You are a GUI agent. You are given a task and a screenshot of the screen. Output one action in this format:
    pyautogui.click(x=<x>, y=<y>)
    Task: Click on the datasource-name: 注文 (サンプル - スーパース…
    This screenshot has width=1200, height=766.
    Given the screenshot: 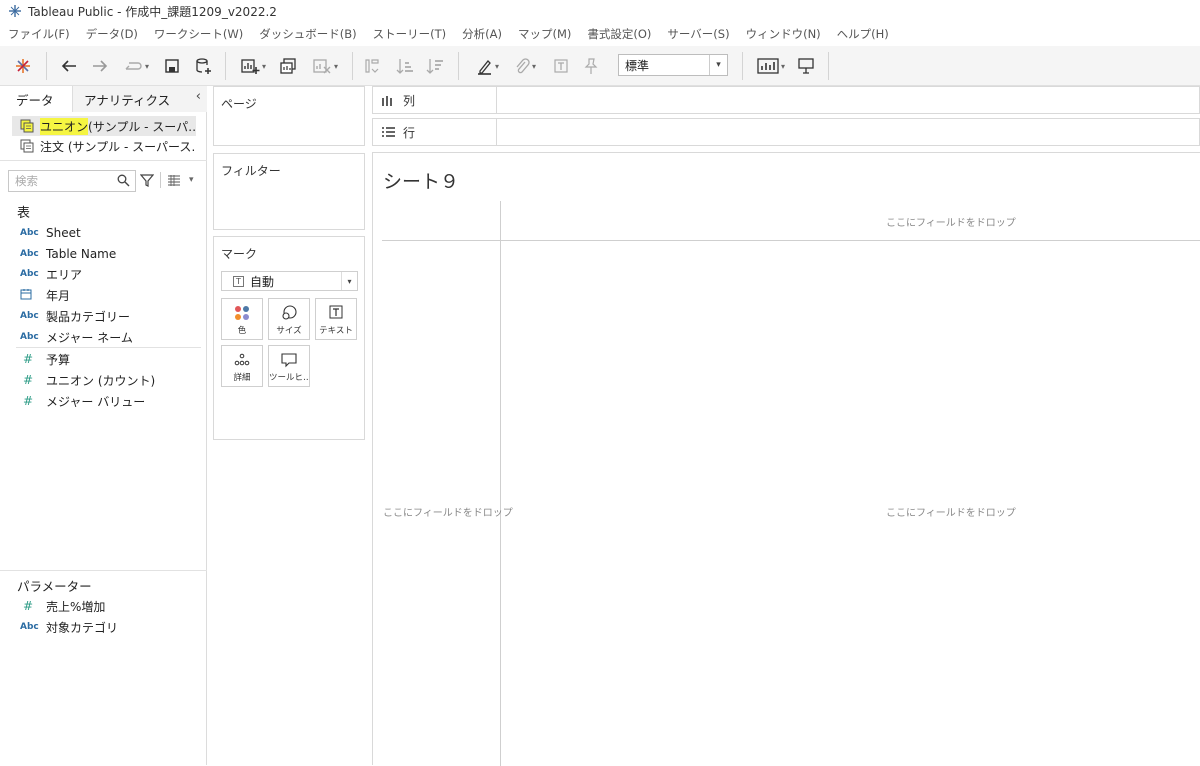 What is the action you would take?
    pyautogui.click(x=118, y=146)
    